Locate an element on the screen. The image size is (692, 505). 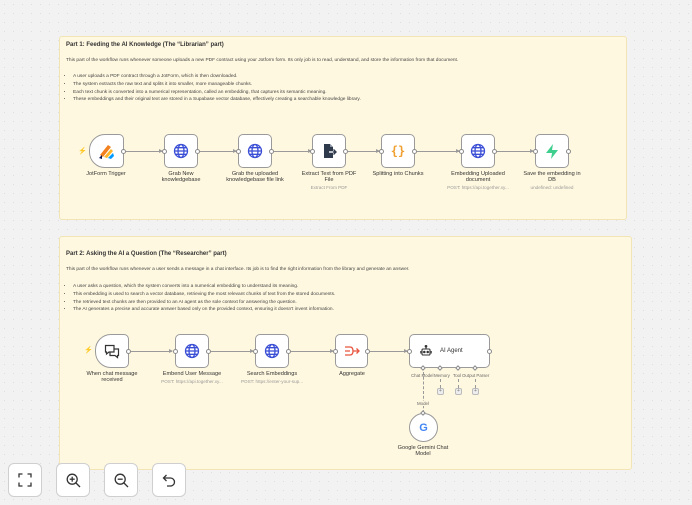
node-google-gemini-chat-model: G is located at coordinates (423, 427).